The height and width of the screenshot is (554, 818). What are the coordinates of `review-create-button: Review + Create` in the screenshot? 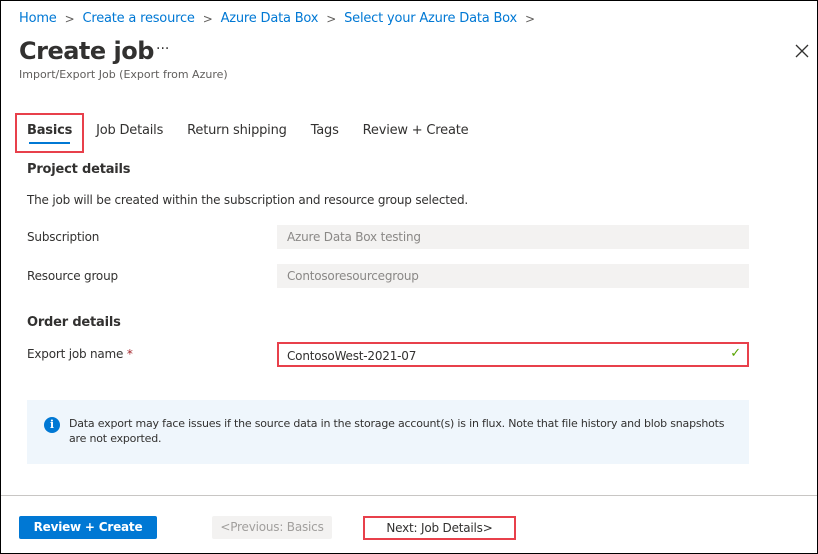 It's located at (88, 527).